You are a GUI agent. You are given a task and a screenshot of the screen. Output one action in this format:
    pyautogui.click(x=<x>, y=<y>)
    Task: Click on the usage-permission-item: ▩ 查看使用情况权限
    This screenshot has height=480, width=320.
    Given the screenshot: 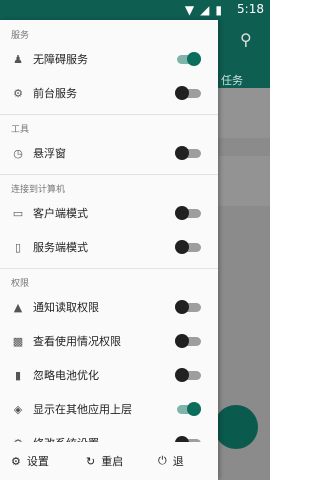 What is the action you would take?
    pyautogui.click(x=109, y=341)
    